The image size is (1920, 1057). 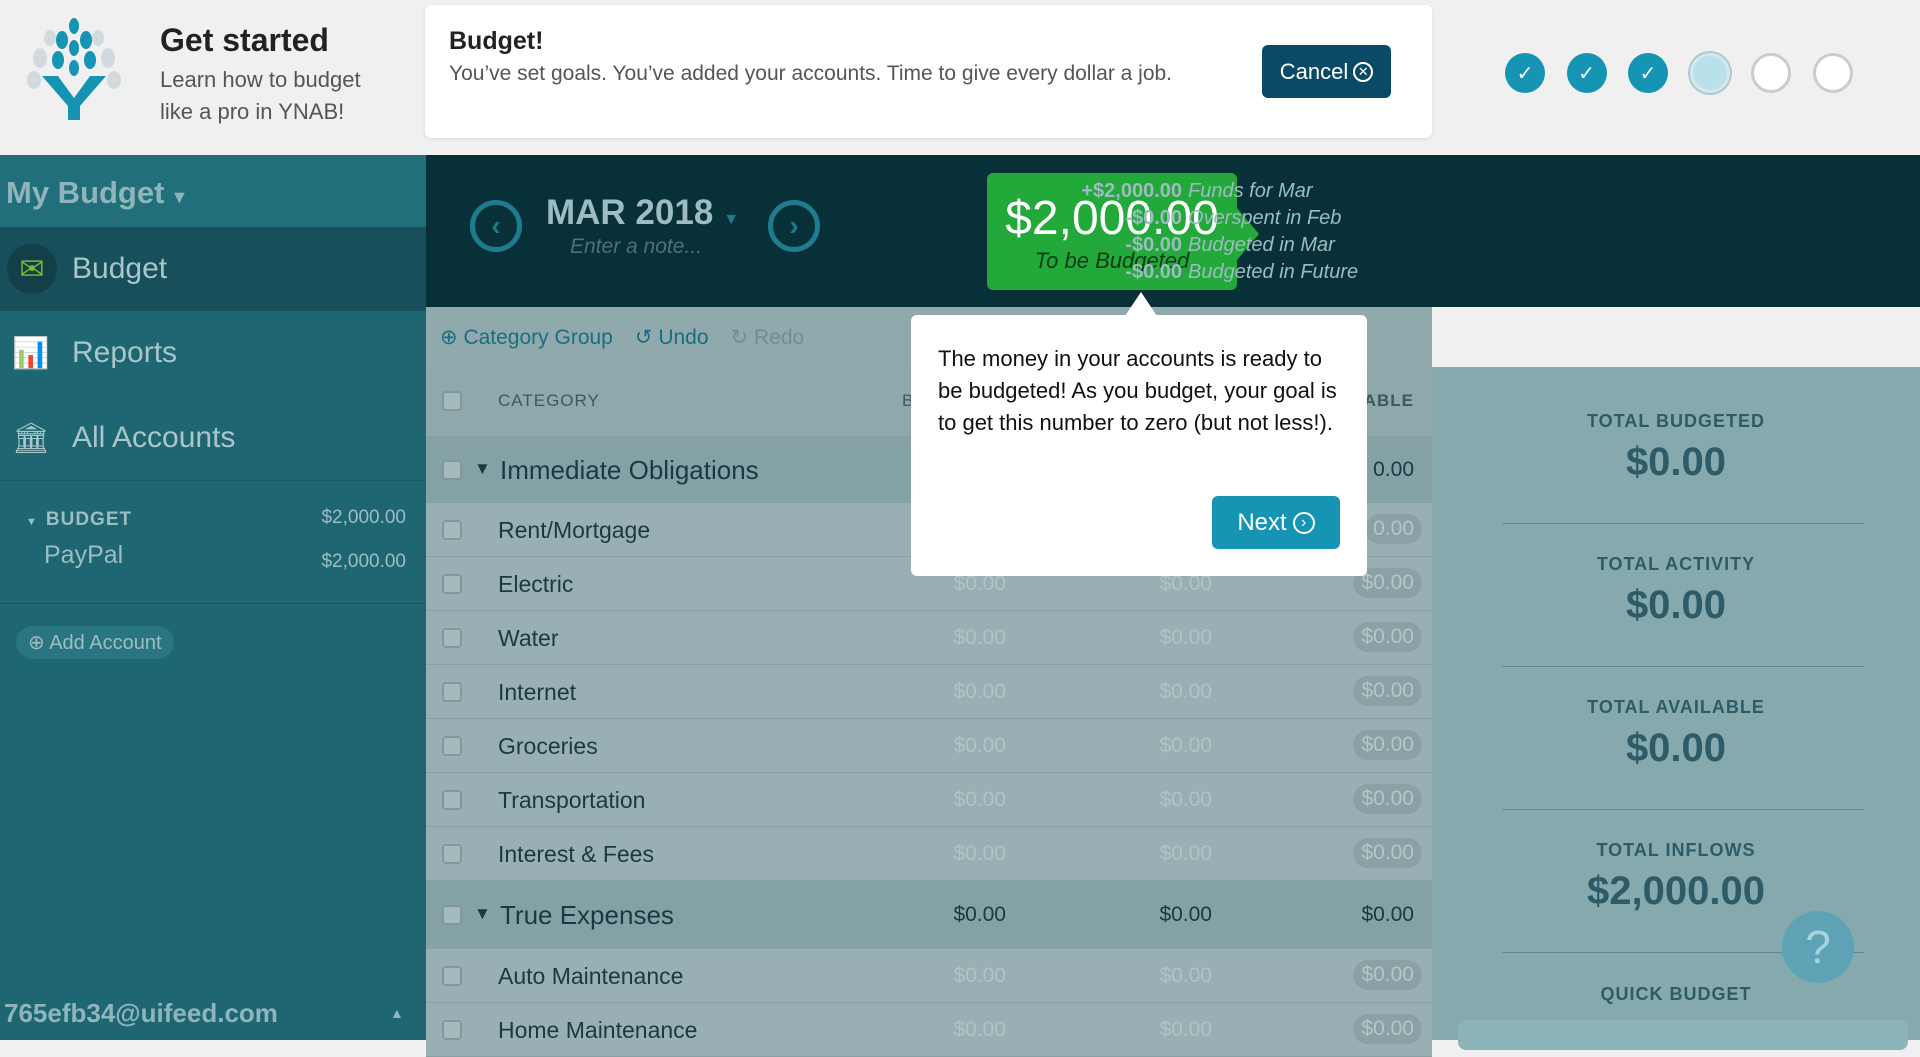 I want to click on budget-name: My Budget, so click(x=85, y=192).